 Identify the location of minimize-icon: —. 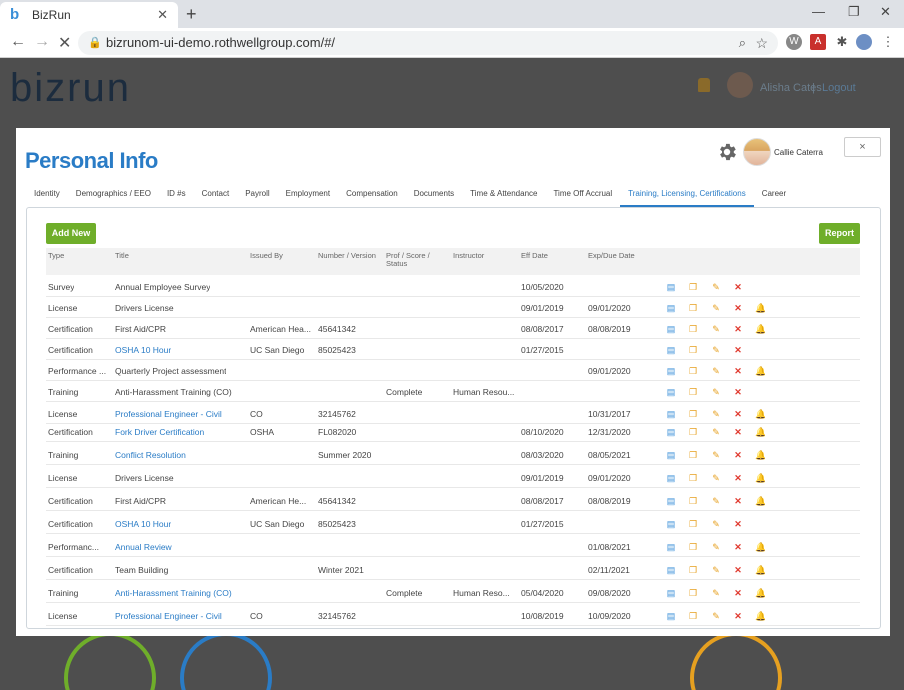
(818, 11).